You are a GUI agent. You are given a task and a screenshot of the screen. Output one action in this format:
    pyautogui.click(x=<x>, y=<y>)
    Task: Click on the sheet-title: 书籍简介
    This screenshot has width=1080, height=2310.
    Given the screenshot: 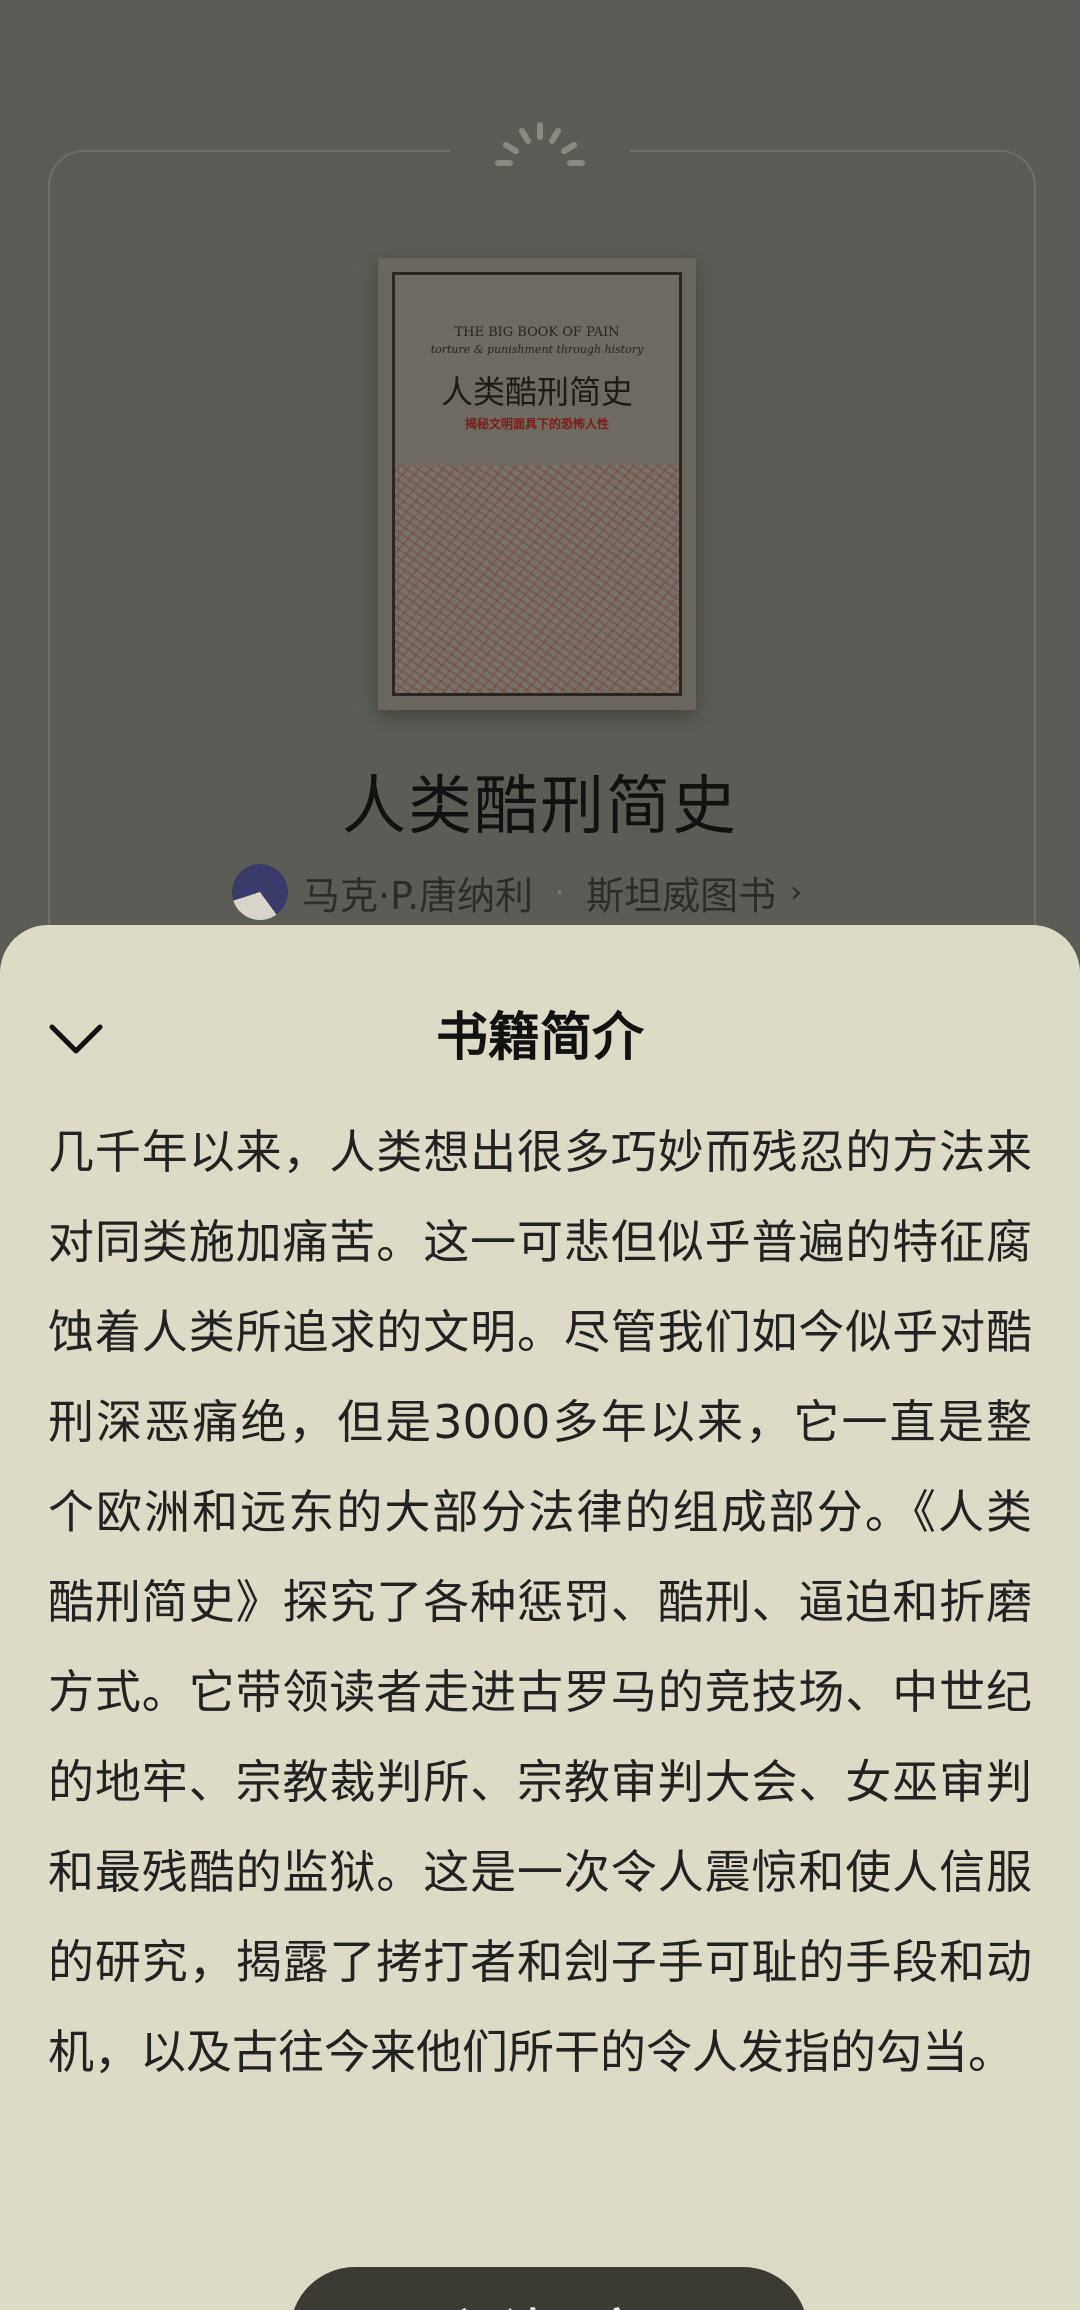 What is the action you would take?
    pyautogui.click(x=539, y=1038)
    